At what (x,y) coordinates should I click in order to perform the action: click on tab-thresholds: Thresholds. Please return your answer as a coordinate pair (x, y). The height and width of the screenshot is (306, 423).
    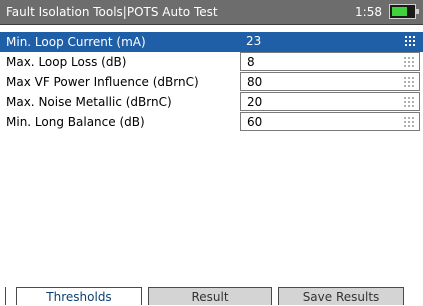
    Looking at the image, I should click on (79, 296).